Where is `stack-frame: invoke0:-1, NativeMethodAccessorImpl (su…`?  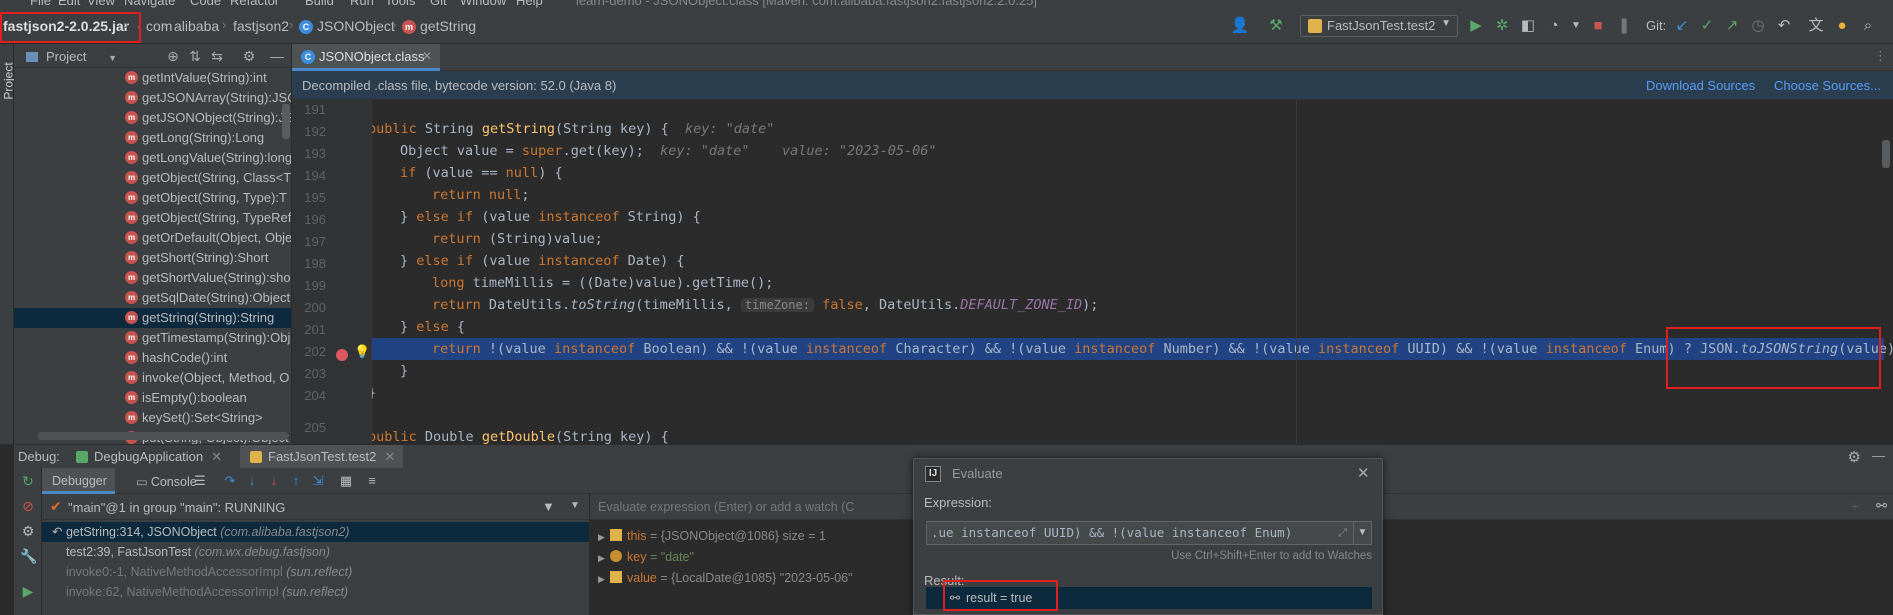 stack-frame: invoke0:-1, NativeMethodAccessorImpl (su… is located at coordinates (315, 572).